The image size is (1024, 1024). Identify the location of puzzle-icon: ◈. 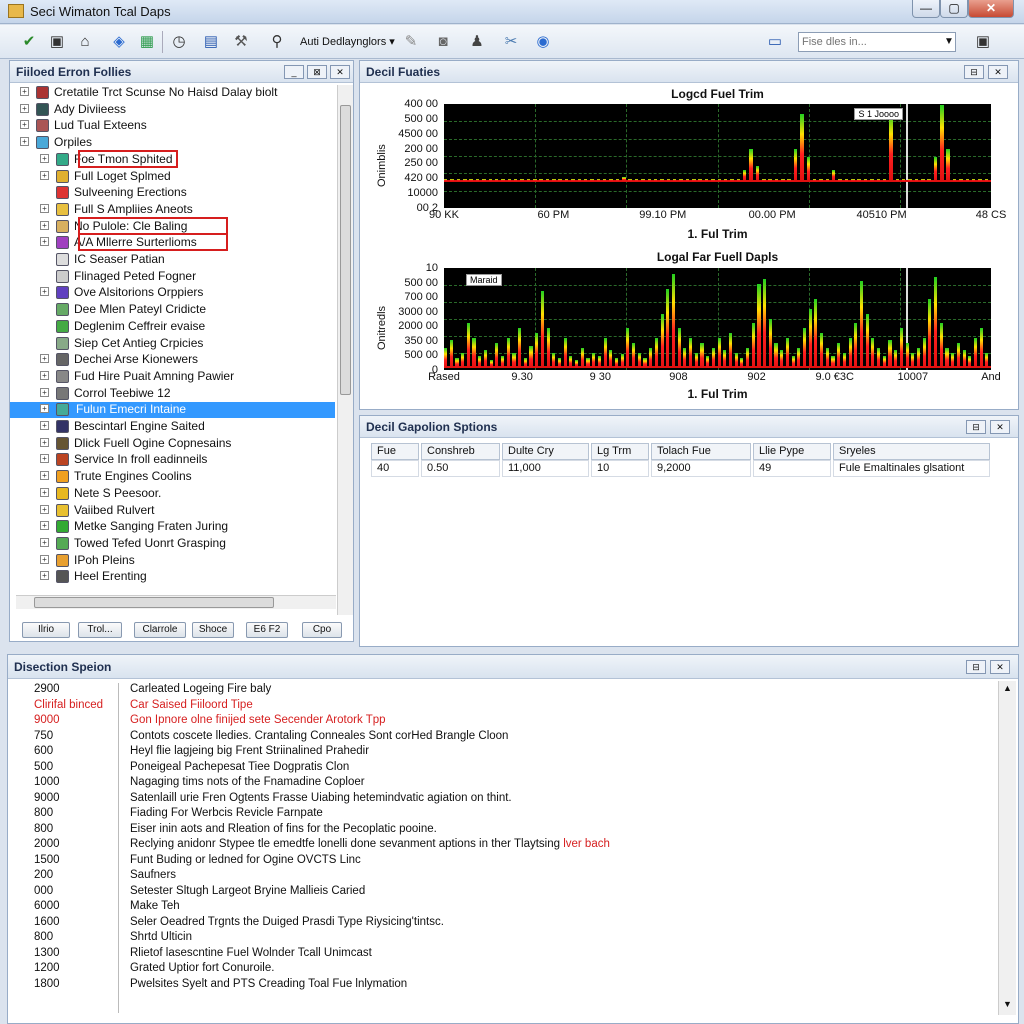
(119, 42).